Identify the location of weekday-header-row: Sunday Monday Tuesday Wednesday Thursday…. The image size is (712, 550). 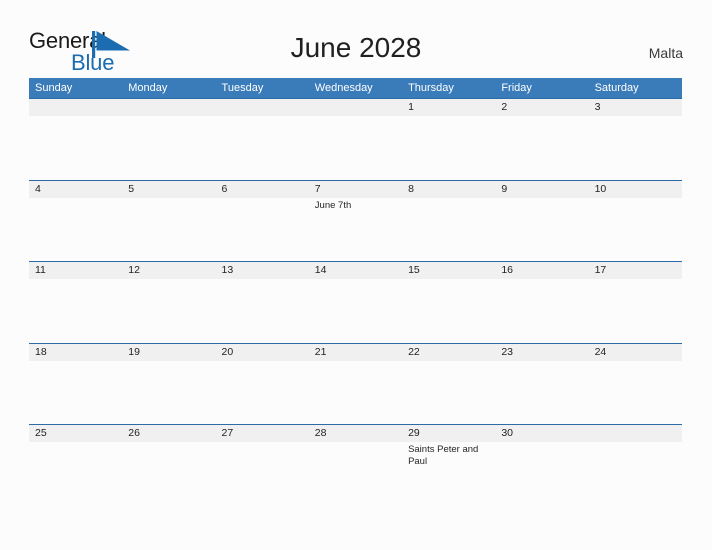
(355, 88).